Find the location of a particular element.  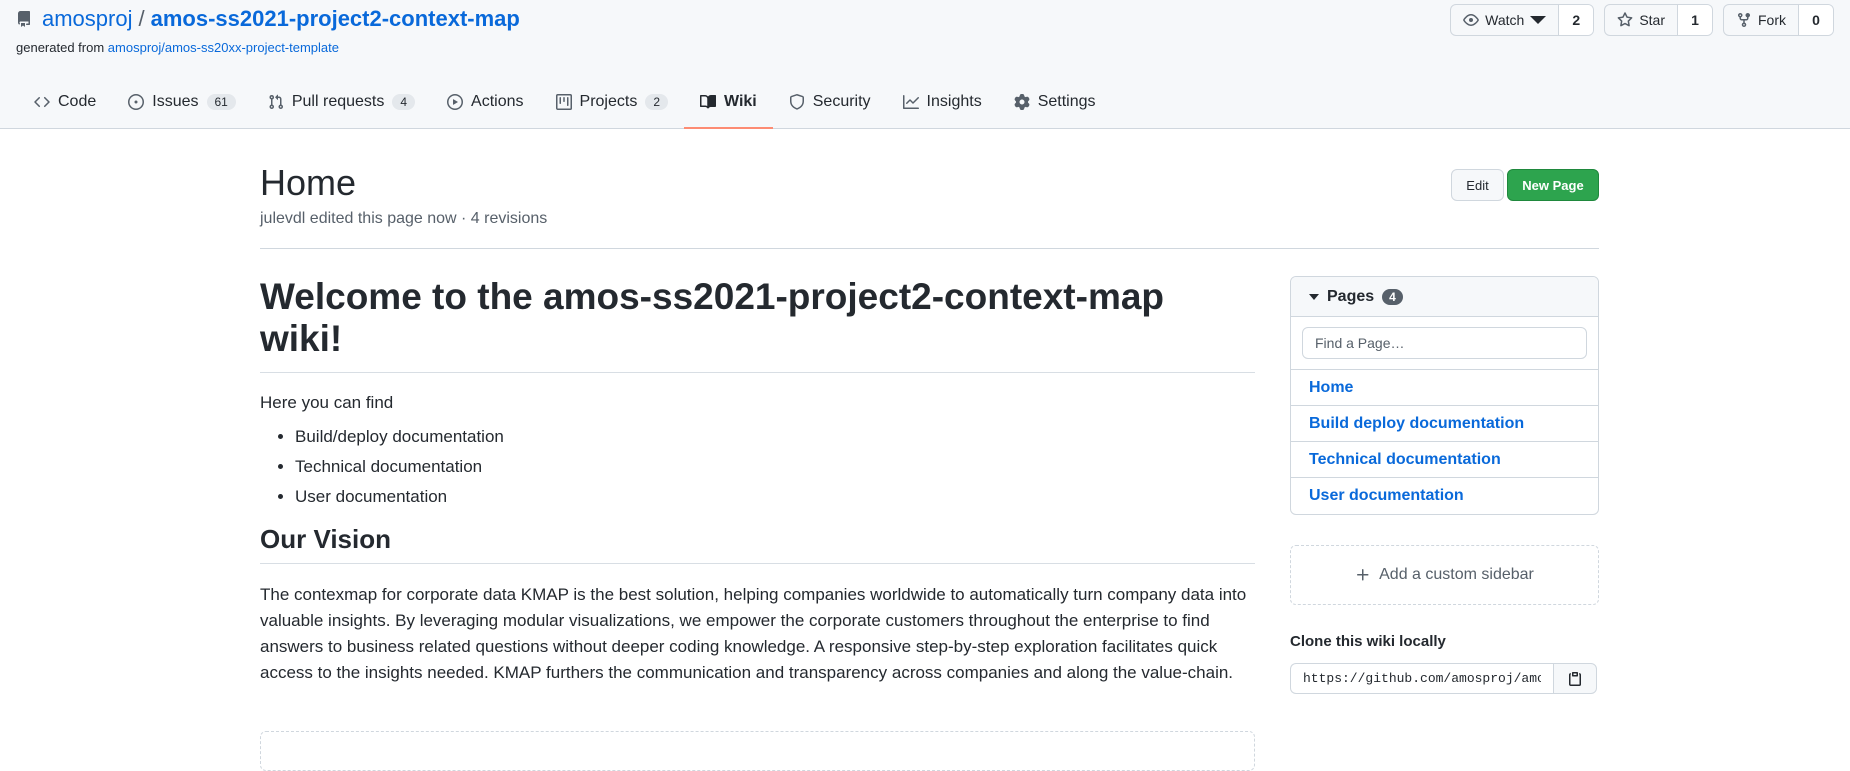

fork-button: Fork is located at coordinates (1761, 20).